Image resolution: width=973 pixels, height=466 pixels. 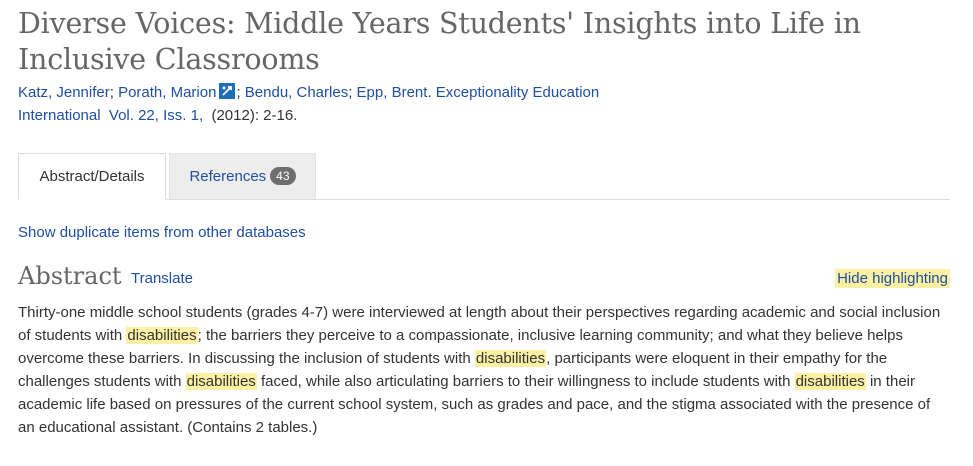 I want to click on date-pages: (2012): 2-16., so click(x=254, y=115).